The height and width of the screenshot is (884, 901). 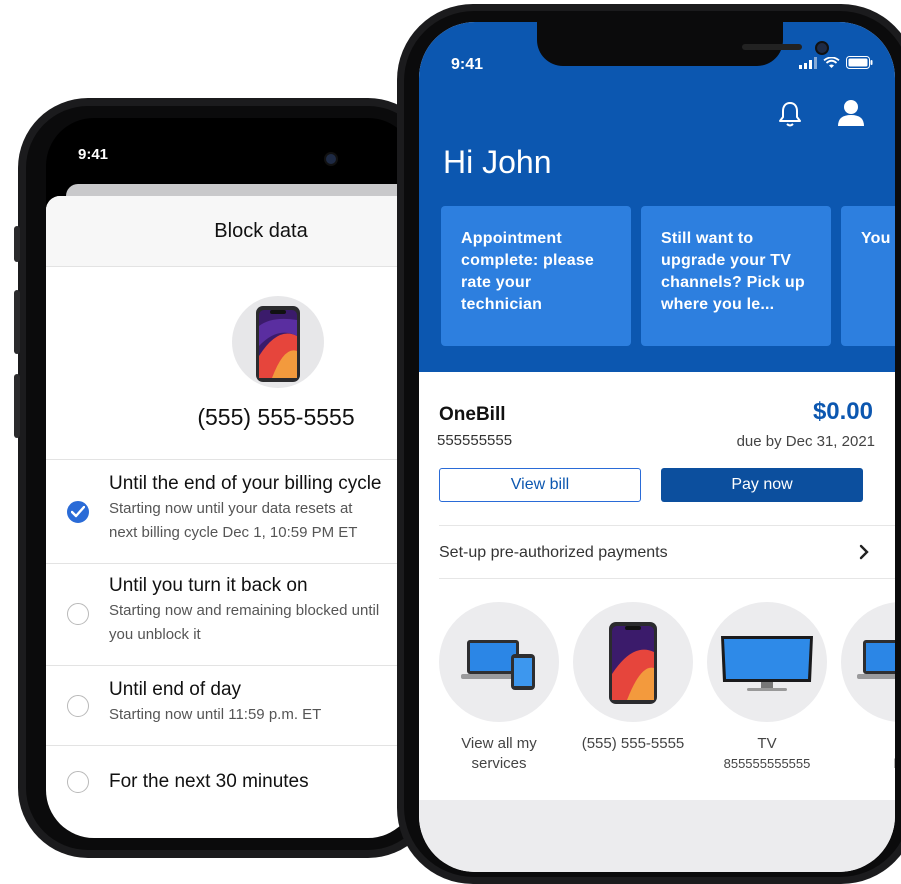 I want to click on wifi-icon, so click(x=831, y=62).